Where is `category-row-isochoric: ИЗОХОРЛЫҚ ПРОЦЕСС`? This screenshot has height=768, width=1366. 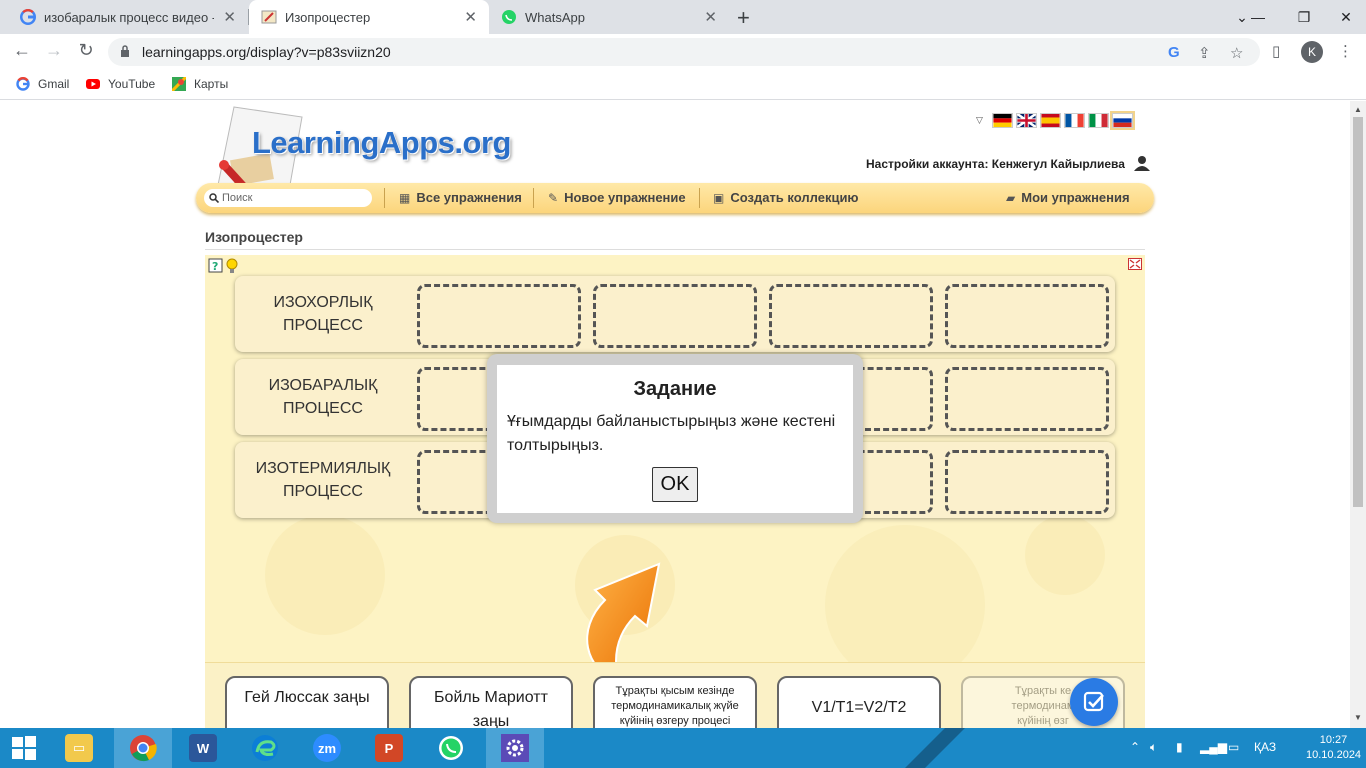
category-row-isochoric: ИЗОХОРЛЫҚ ПРОЦЕСС is located at coordinates (675, 314).